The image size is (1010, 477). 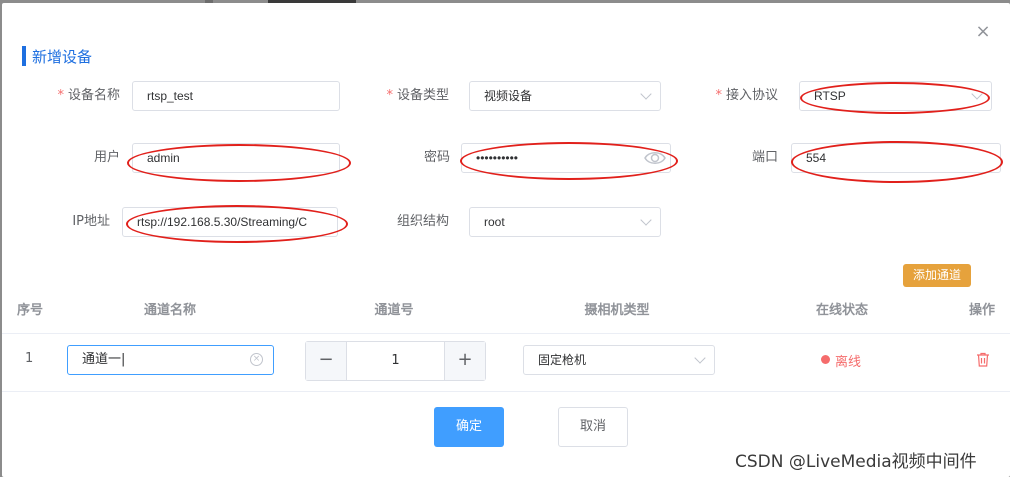 What do you see at coordinates (422, 95) in the screenshot?
I see `device-type-label-text: 设备类型` at bounding box center [422, 95].